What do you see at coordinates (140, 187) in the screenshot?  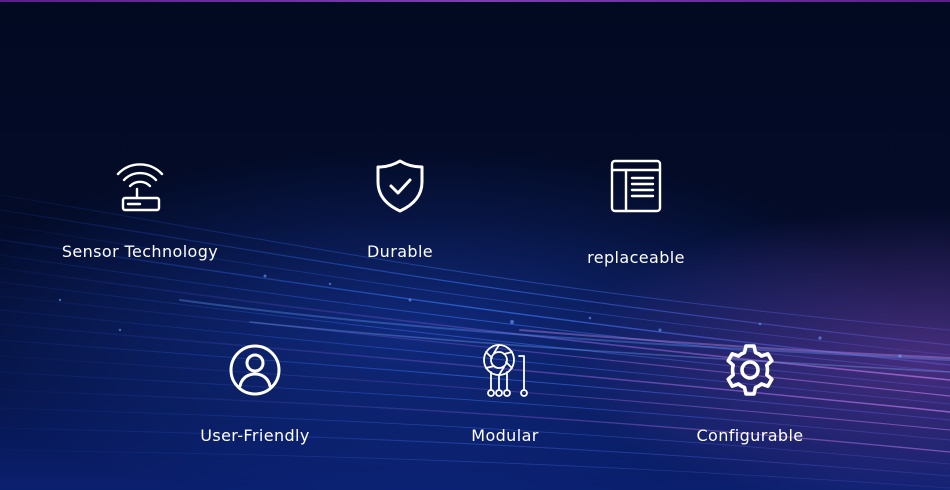 I see `wifi-router-icon` at bounding box center [140, 187].